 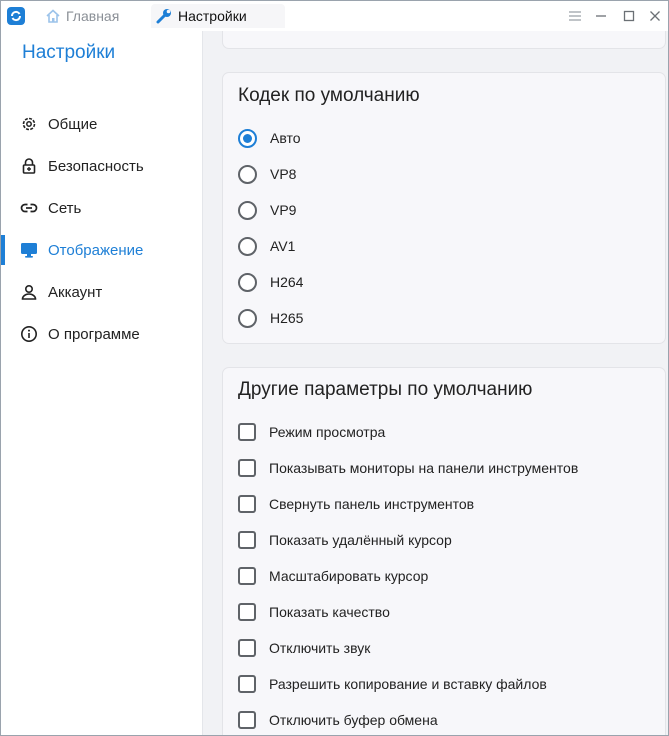 I want to click on option-mute-audio: Отключить звук, so click(x=304, y=648).